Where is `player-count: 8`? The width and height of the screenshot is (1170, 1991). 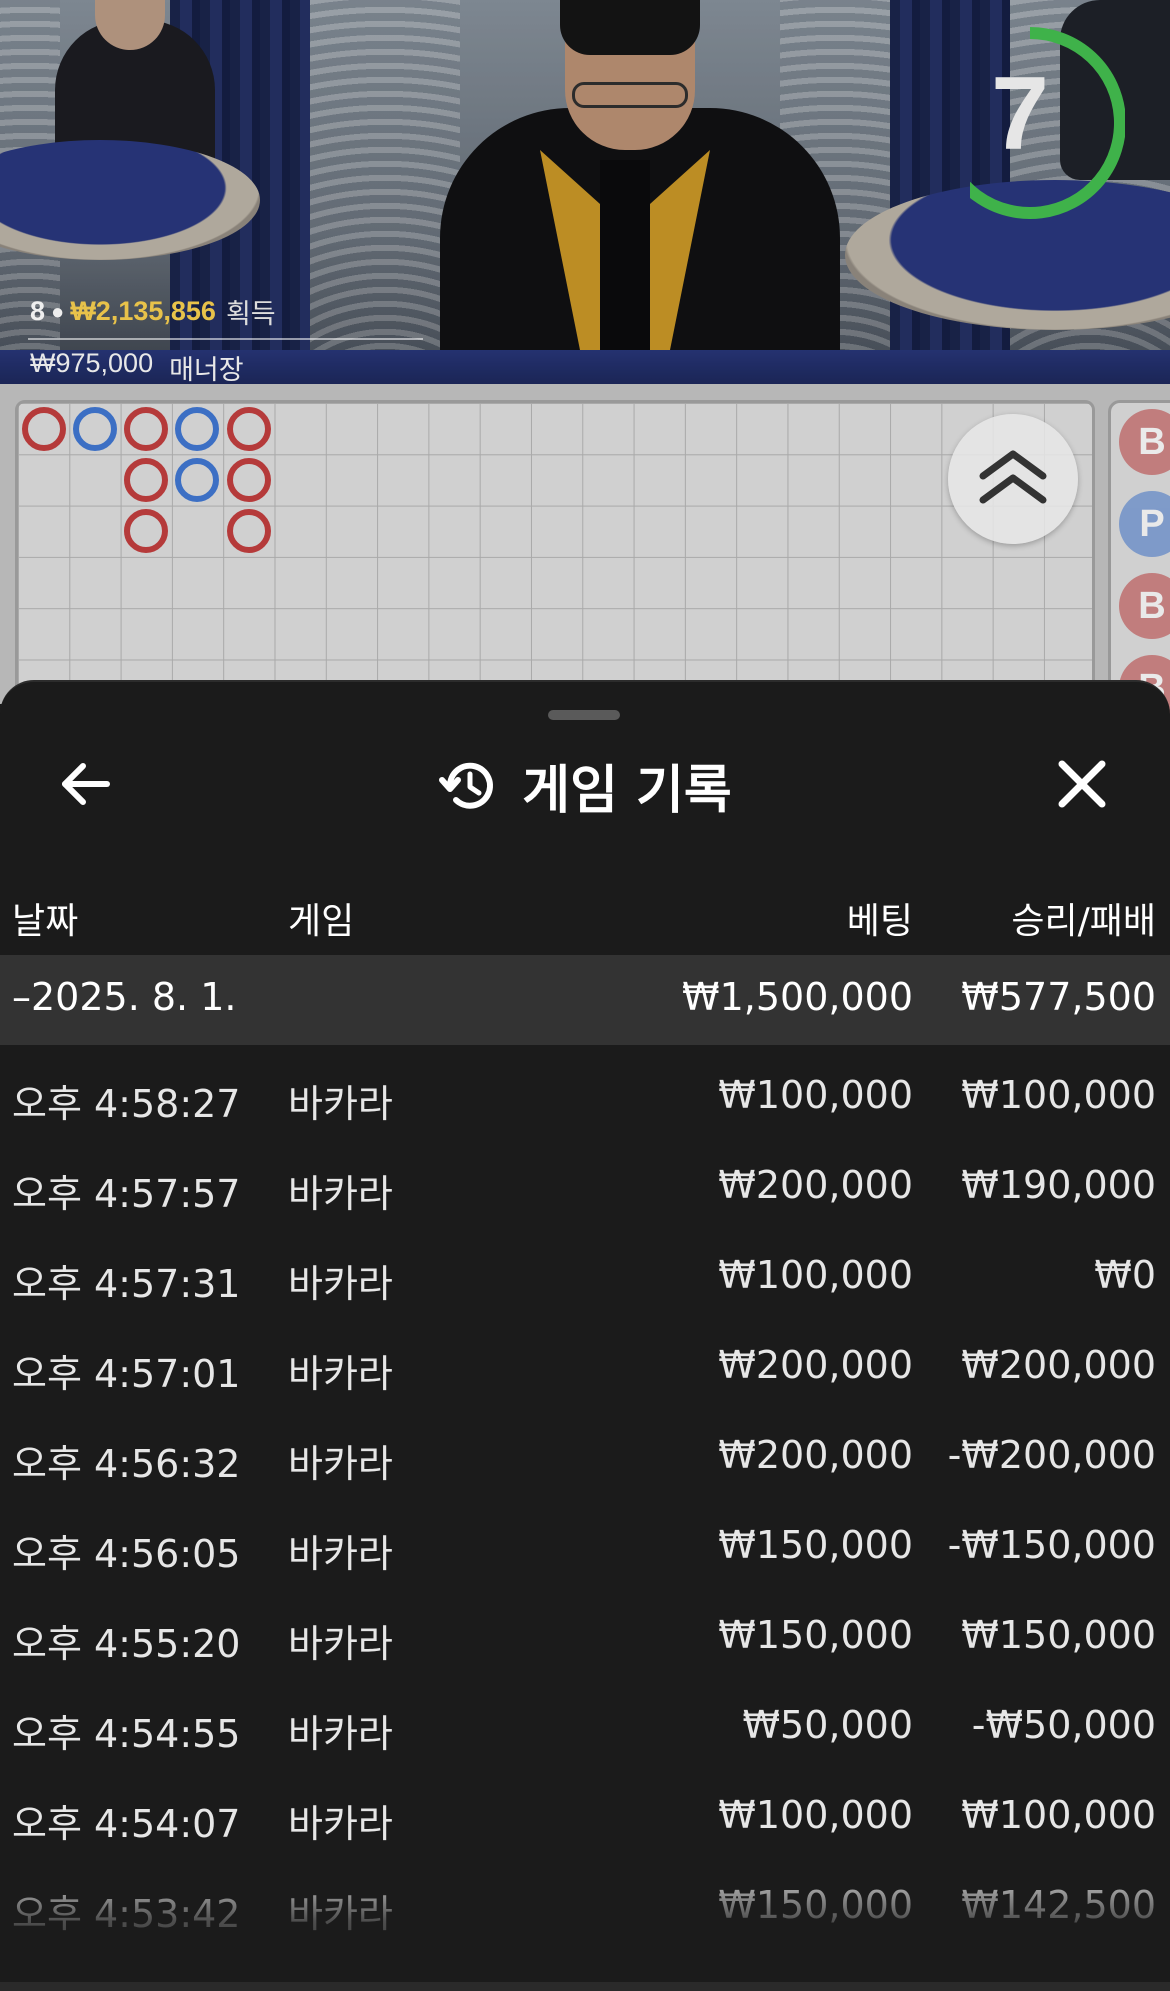 player-count: 8 is located at coordinates (38, 311).